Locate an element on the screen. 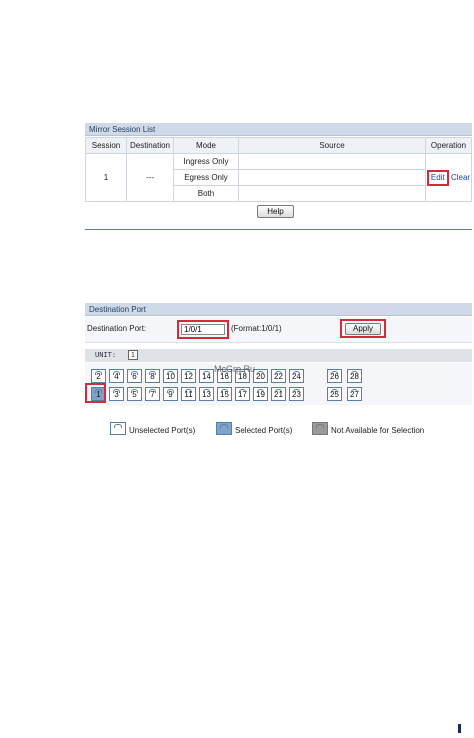 The height and width of the screenshot is (738, 474). legend-not-available: Not Available for Selection is located at coordinates (378, 430).